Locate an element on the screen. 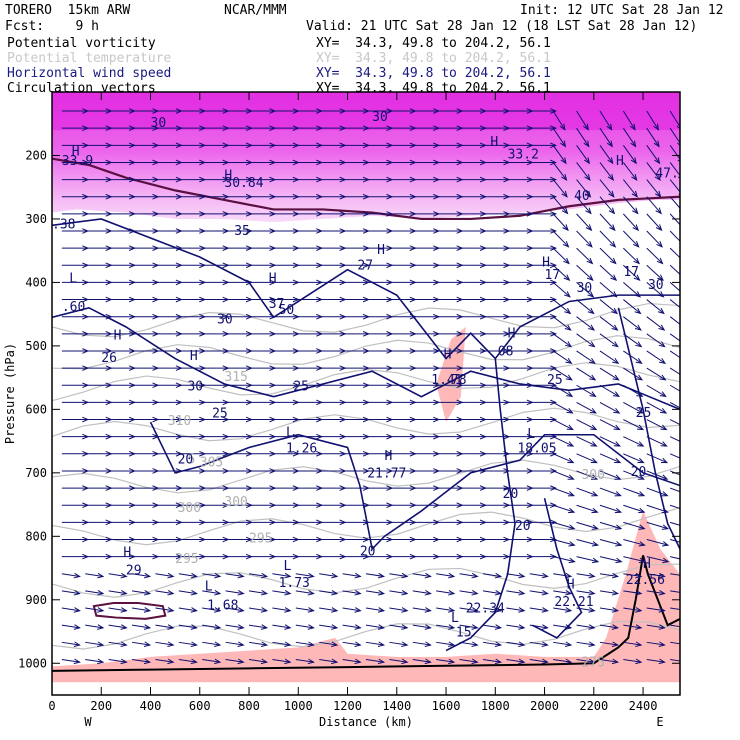  wind-label: 08 is located at coordinates (506, 351).